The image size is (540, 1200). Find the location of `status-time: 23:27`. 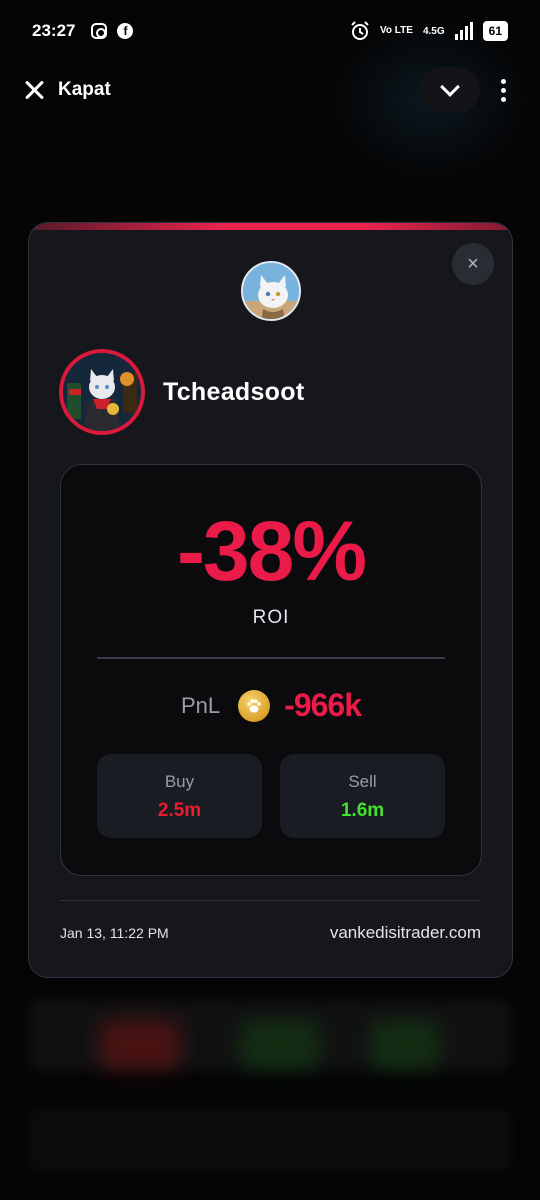

status-time: 23:27 is located at coordinates (54, 30).